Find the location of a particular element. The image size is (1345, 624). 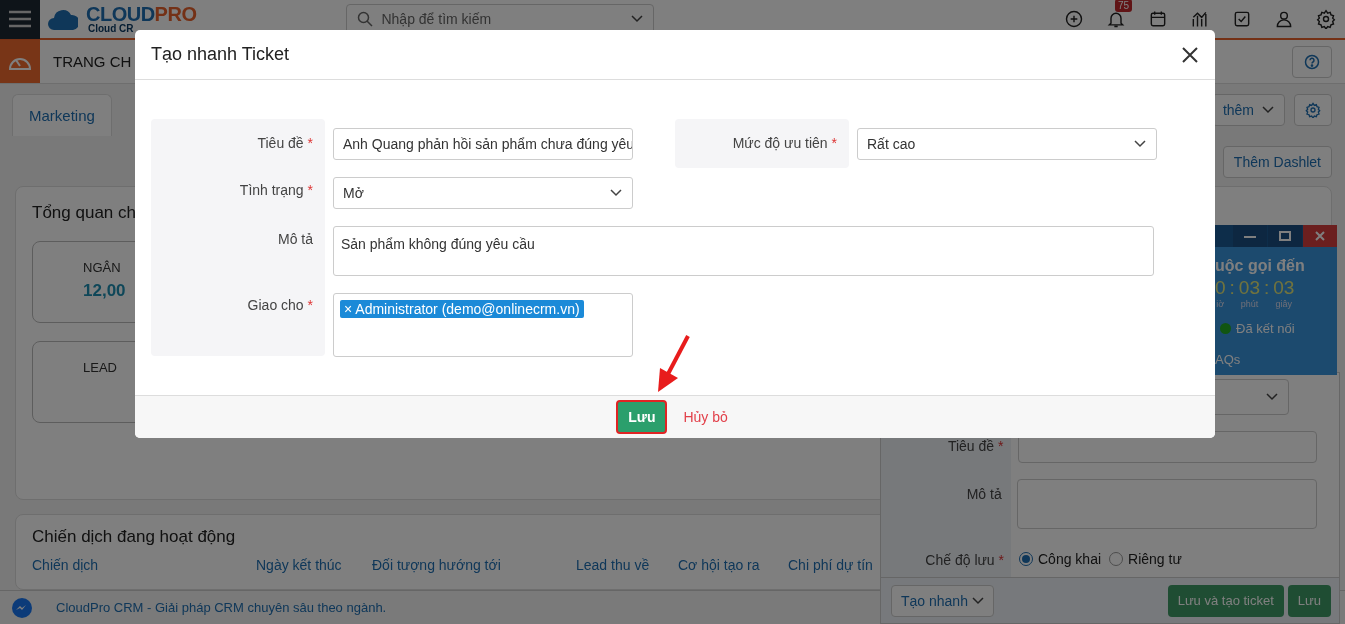

timer-unit: giây is located at coordinates (1284, 304).